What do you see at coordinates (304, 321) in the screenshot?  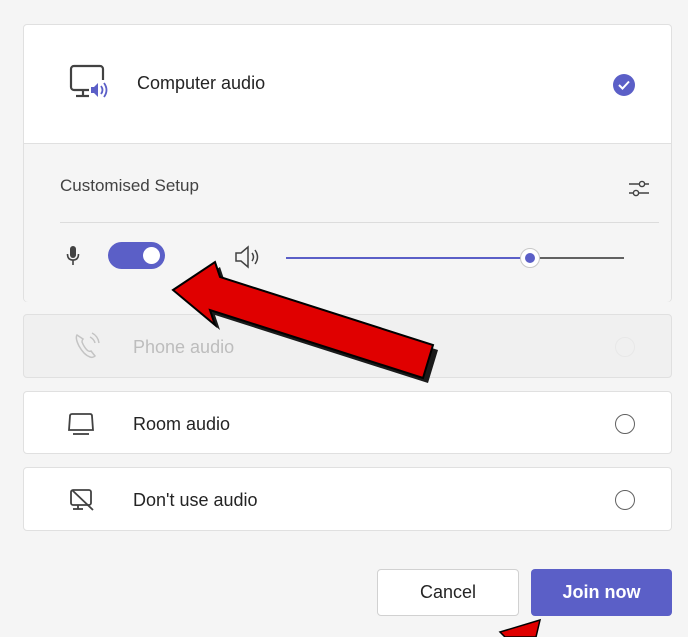 I see `annotation-arrow-main` at bounding box center [304, 321].